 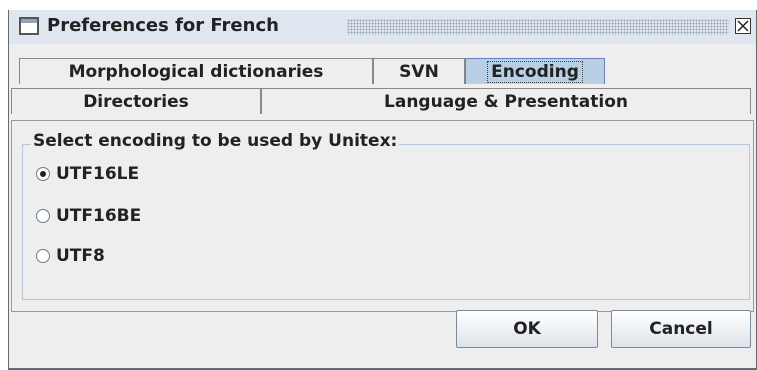 I want to click on tab-label: Directories, so click(x=136, y=102).